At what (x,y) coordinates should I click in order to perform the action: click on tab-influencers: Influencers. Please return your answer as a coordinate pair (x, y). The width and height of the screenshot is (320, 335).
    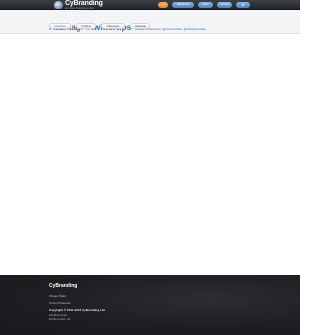
    Looking at the image, I should click on (113, 26).